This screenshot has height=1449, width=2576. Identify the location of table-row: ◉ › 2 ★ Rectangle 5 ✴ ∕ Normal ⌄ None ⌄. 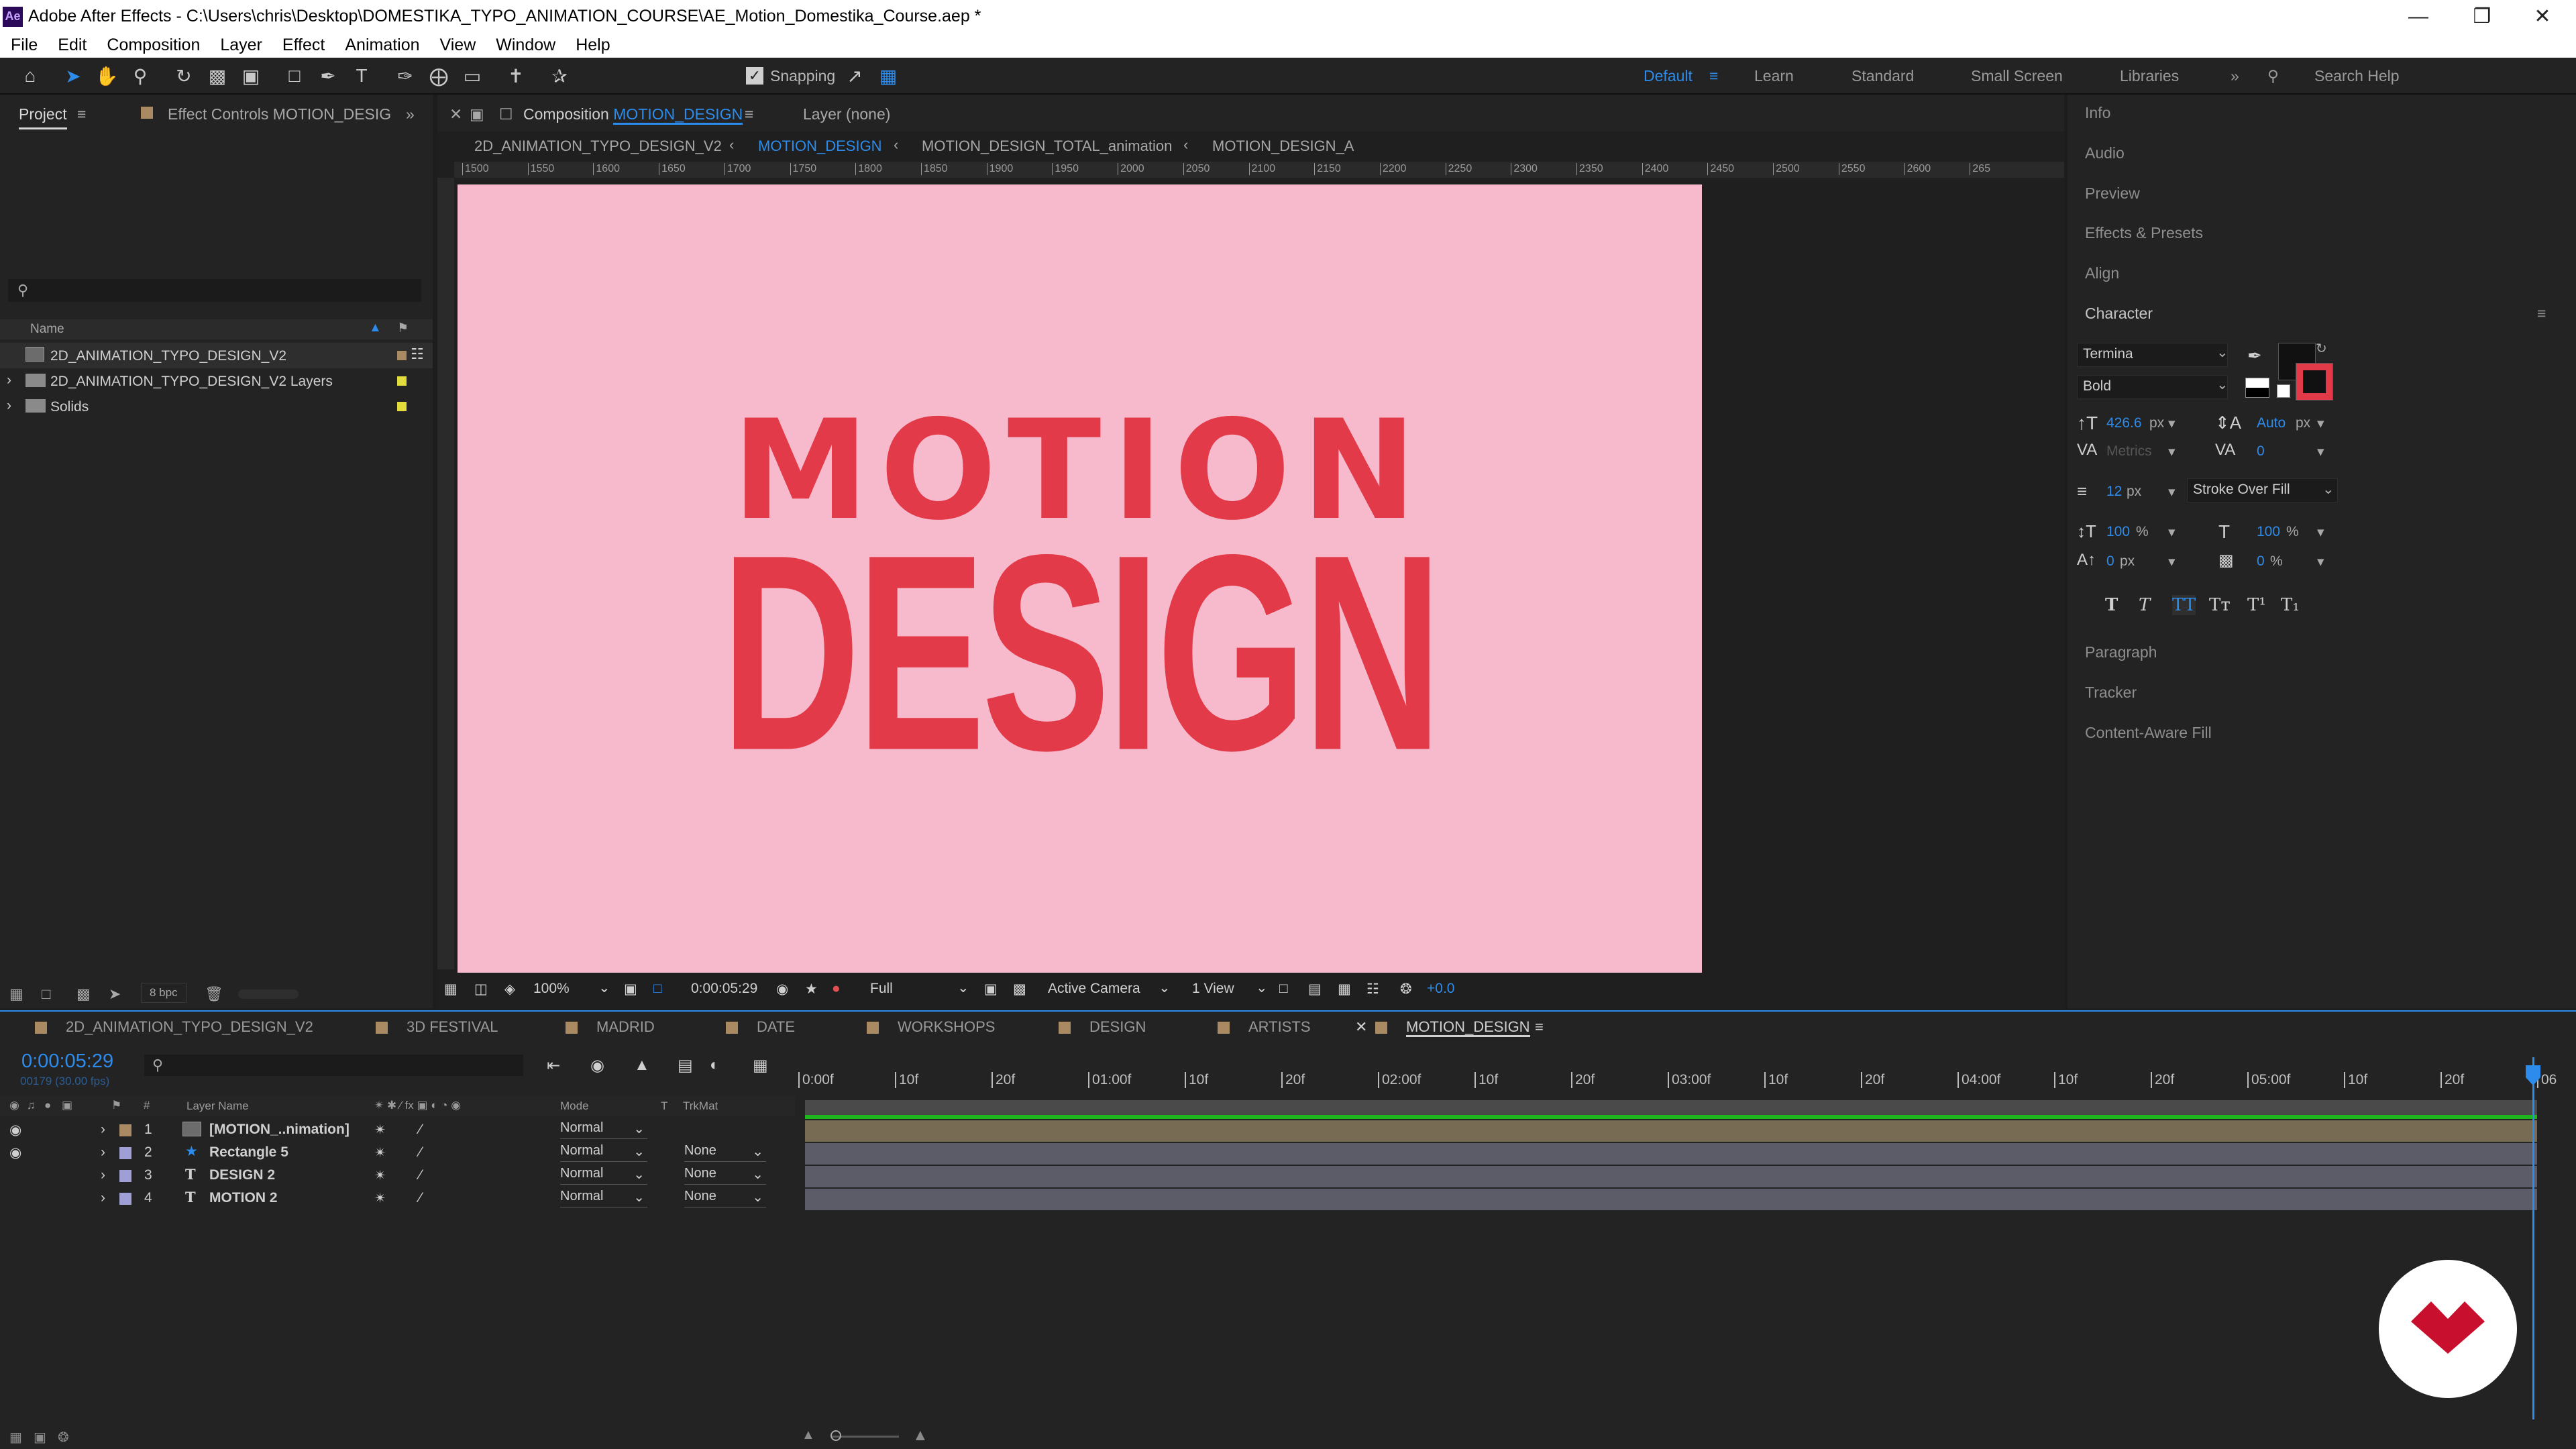
(397, 1153).